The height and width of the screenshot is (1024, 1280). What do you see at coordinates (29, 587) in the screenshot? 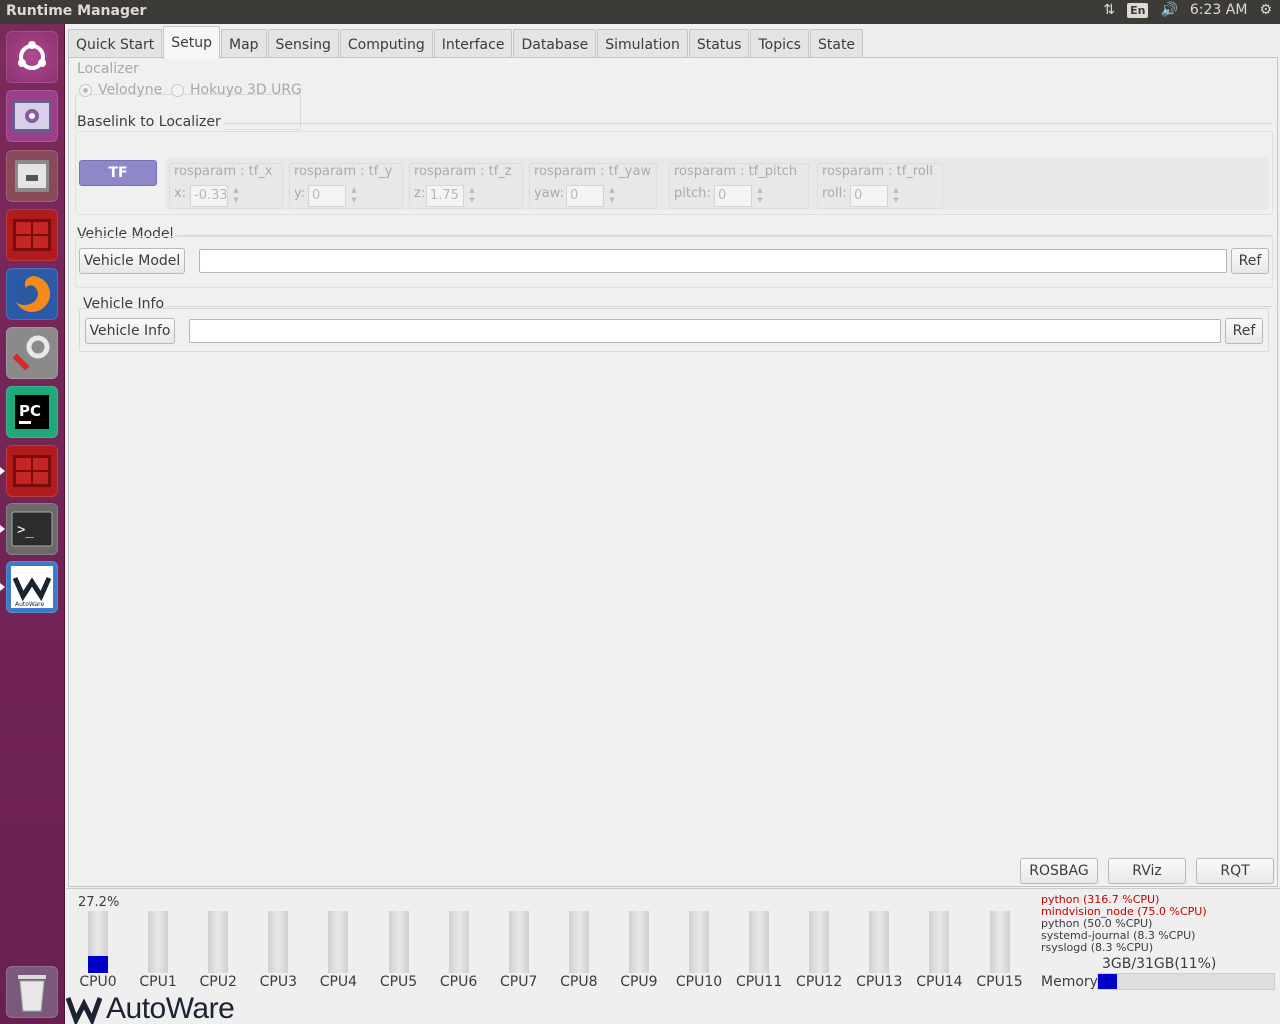
I see `autoware-icon: AutoWare` at bounding box center [29, 587].